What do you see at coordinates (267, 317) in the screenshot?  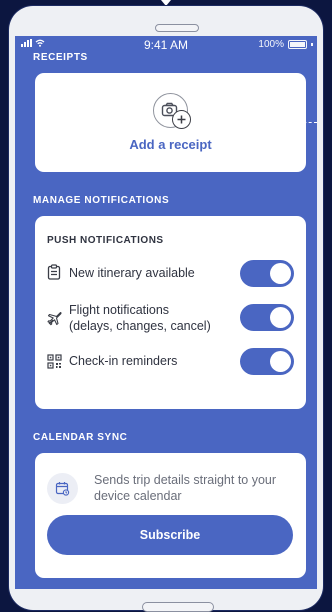 I see `toggle-flight` at bounding box center [267, 317].